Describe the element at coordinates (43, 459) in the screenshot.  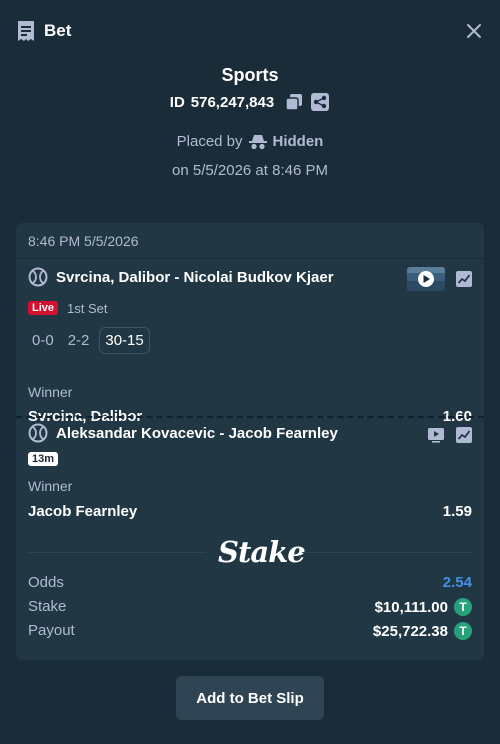
I see `start-time-badge: 13m` at that location.